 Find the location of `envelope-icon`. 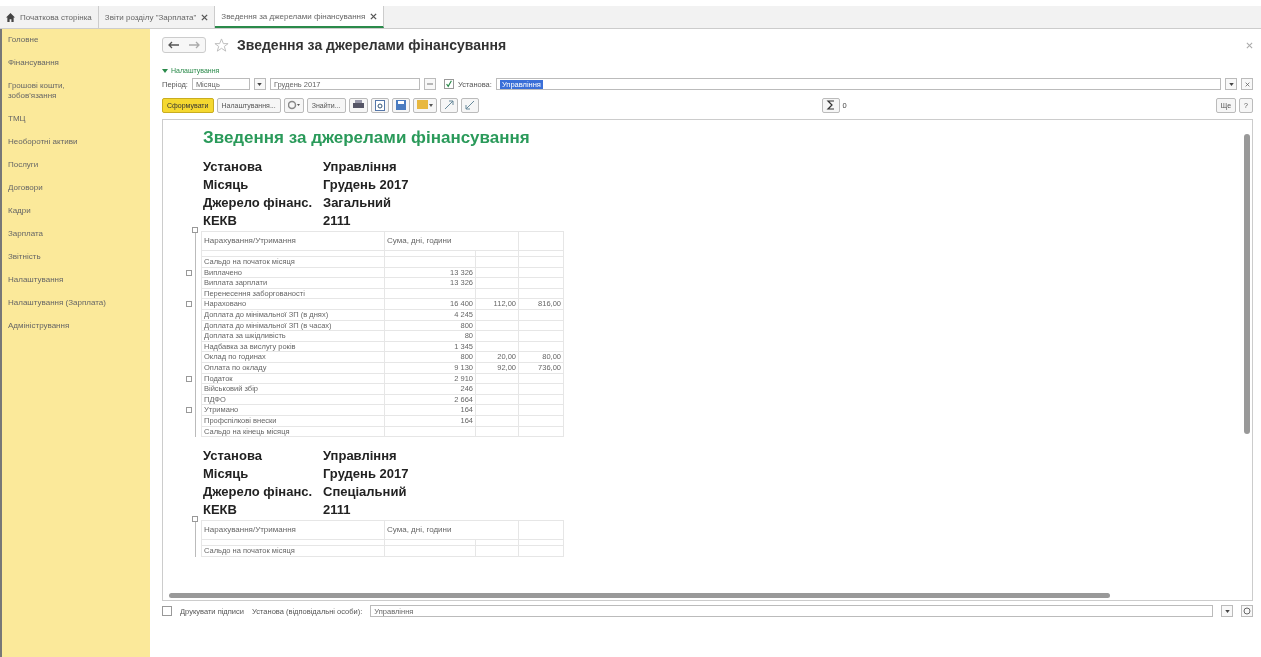

envelope-icon is located at coordinates (424, 105).